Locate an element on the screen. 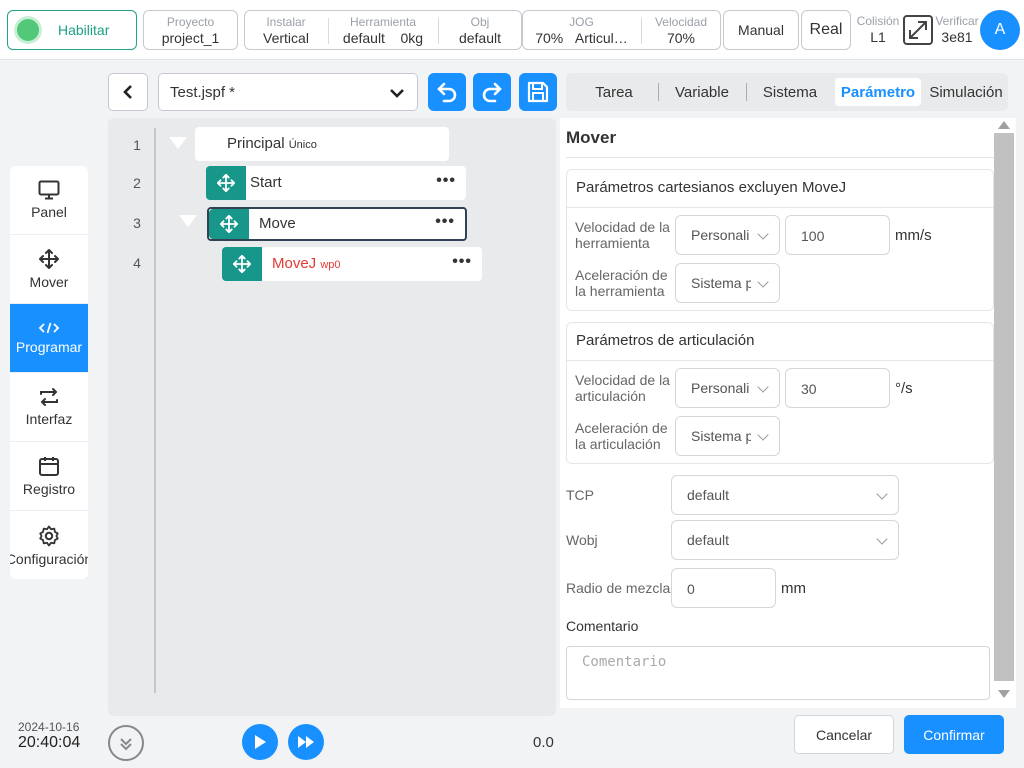 The height and width of the screenshot is (768, 1024). tool-speed-mode-select: Personali is located at coordinates (727, 235).